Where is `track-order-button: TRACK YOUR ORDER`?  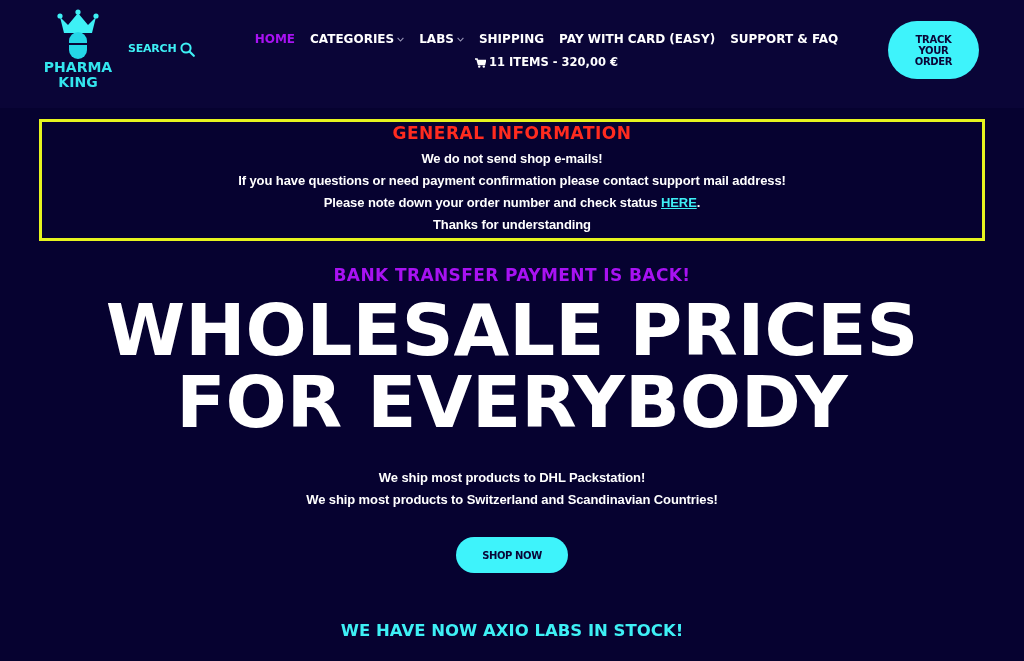
track-order-button: TRACK YOUR ORDER is located at coordinates (933, 50).